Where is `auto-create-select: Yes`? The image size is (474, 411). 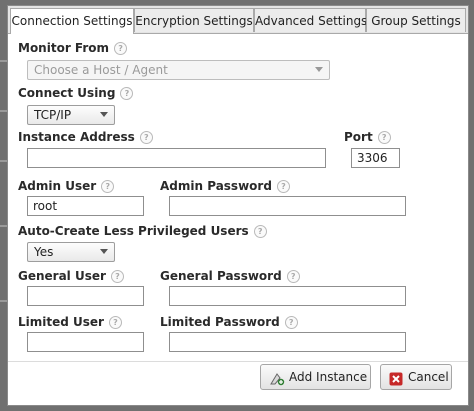 auto-create-select: Yes is located at coordinates (71, 252).